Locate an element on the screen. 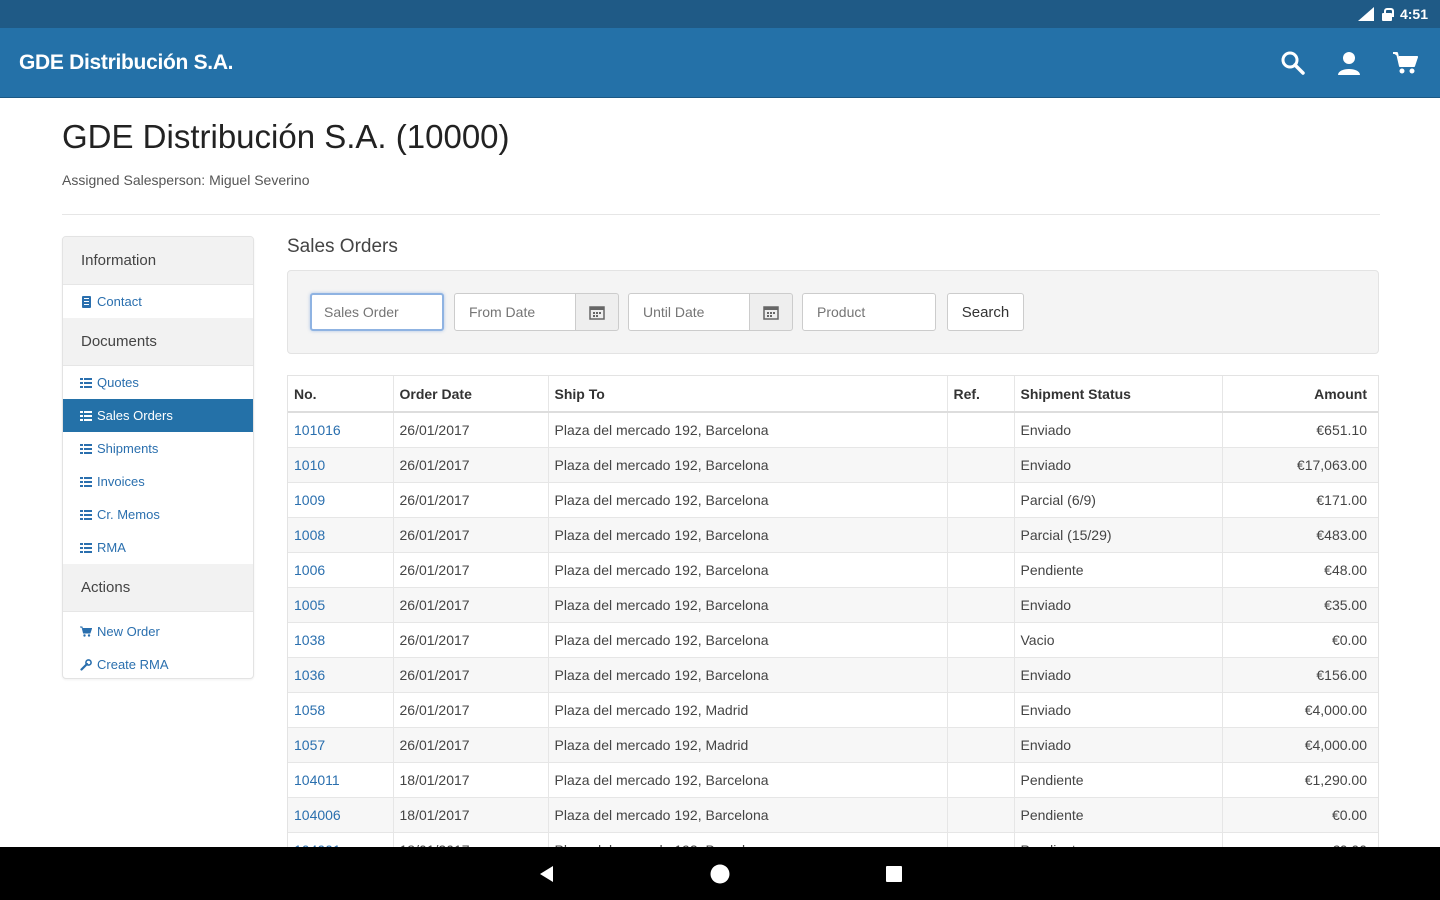 This screenshot has width=1440, height=900. address-book-icon is located at coordinates (86, 301).